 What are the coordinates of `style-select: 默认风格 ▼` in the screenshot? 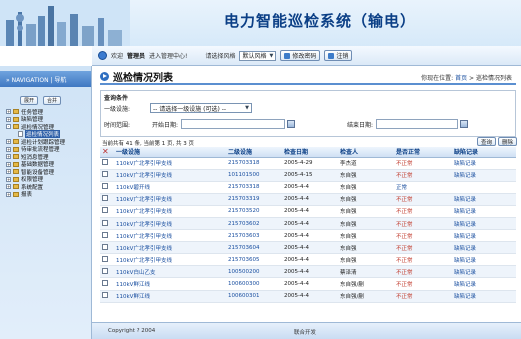 It's located at (258, 55).